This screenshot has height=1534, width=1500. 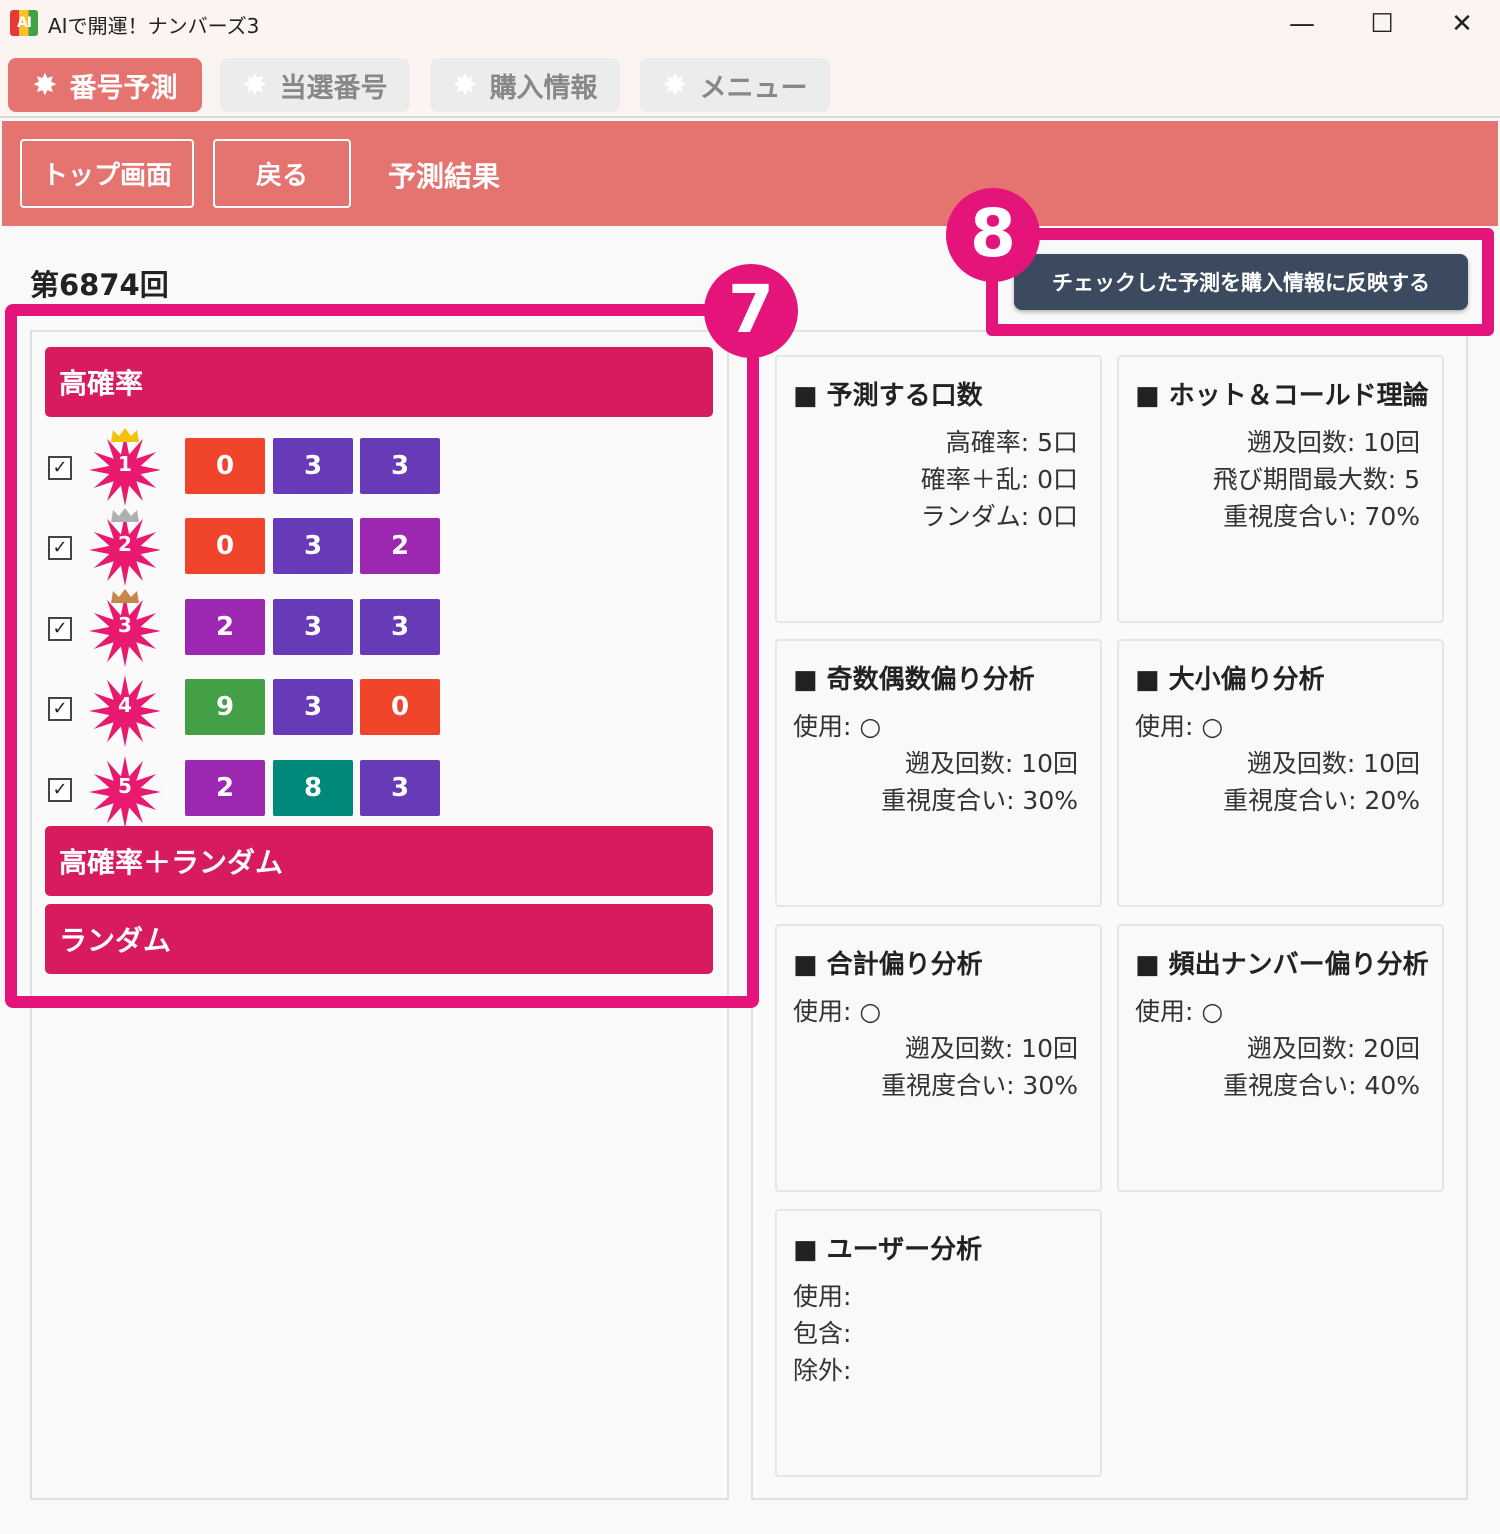 What do you see at coordinates (154, 26) in the screenshot?
I see `window-title: AIで開運！ナンバーズ3` at bounding box center [154, 26].